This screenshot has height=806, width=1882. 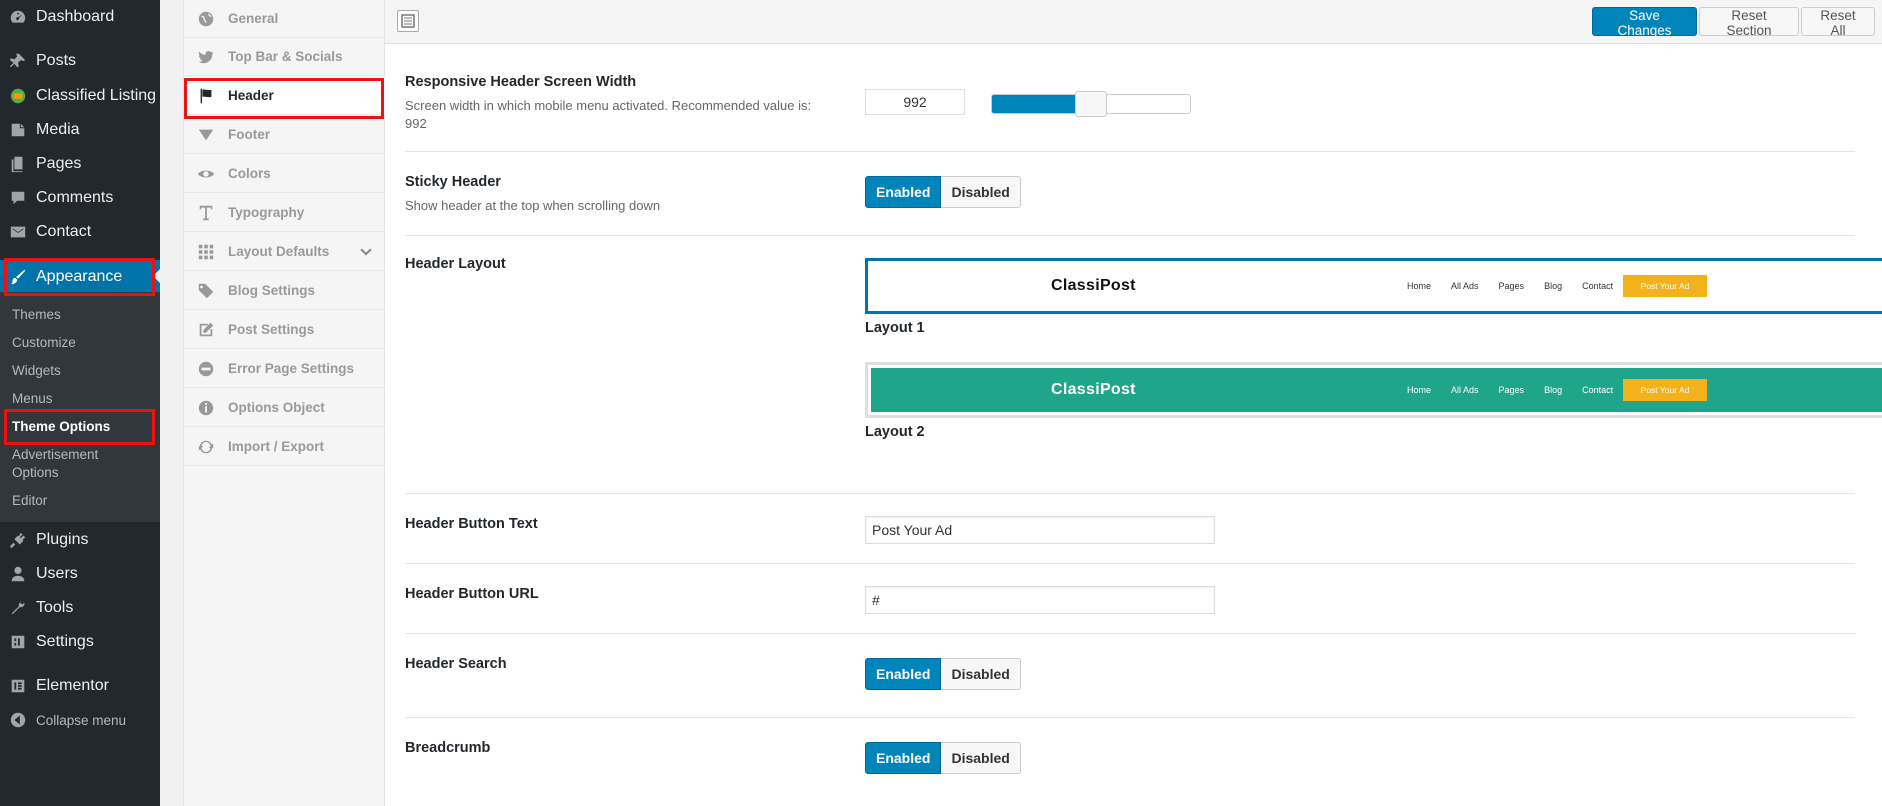 What do you see at coordinates (284, 174) in the screenshot?
I see `options-tab-colors: Colors` at bounding box center [284, 174].